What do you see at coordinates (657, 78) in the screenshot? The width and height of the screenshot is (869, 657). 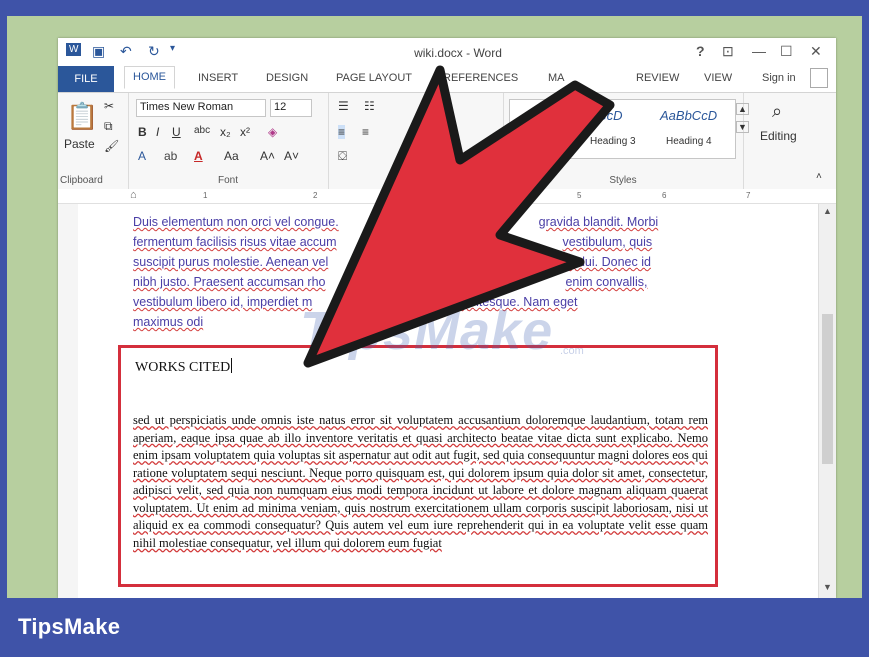 I see `tab-review: REVIEW` at bounding box center [657, 78].